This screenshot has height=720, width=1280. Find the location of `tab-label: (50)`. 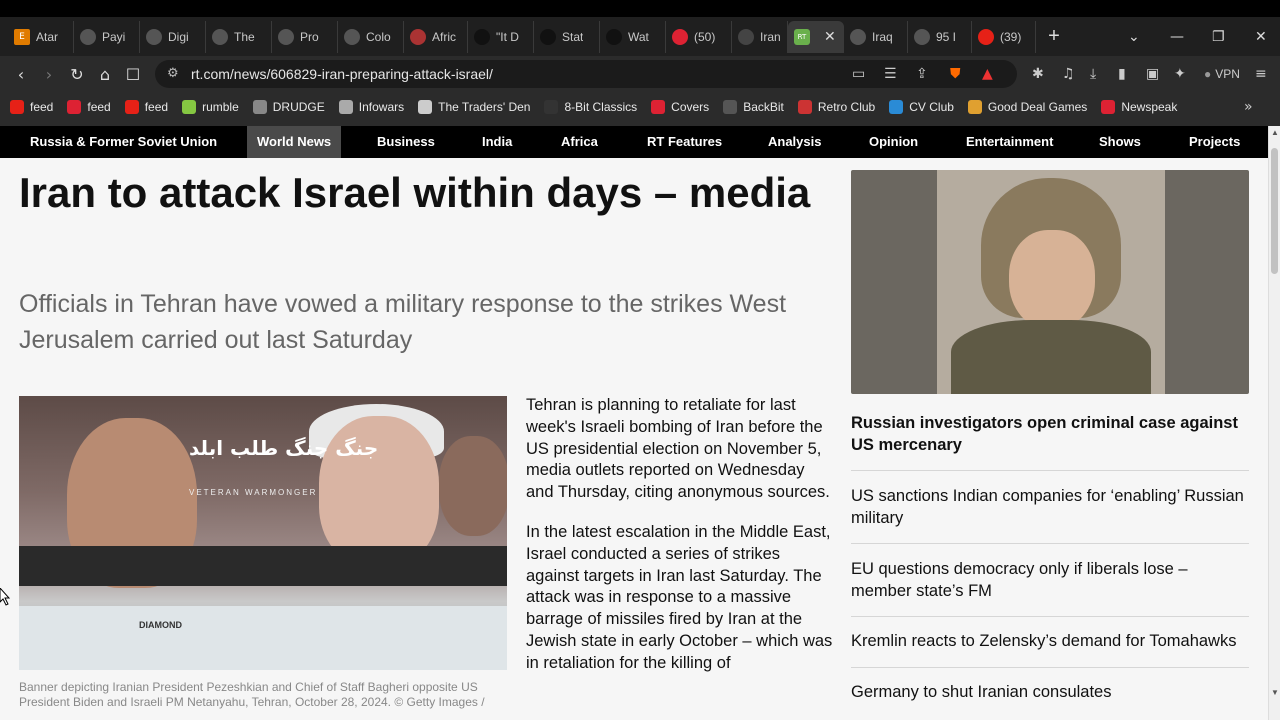

tab-label: (50) is located at coordinates (705, 36).